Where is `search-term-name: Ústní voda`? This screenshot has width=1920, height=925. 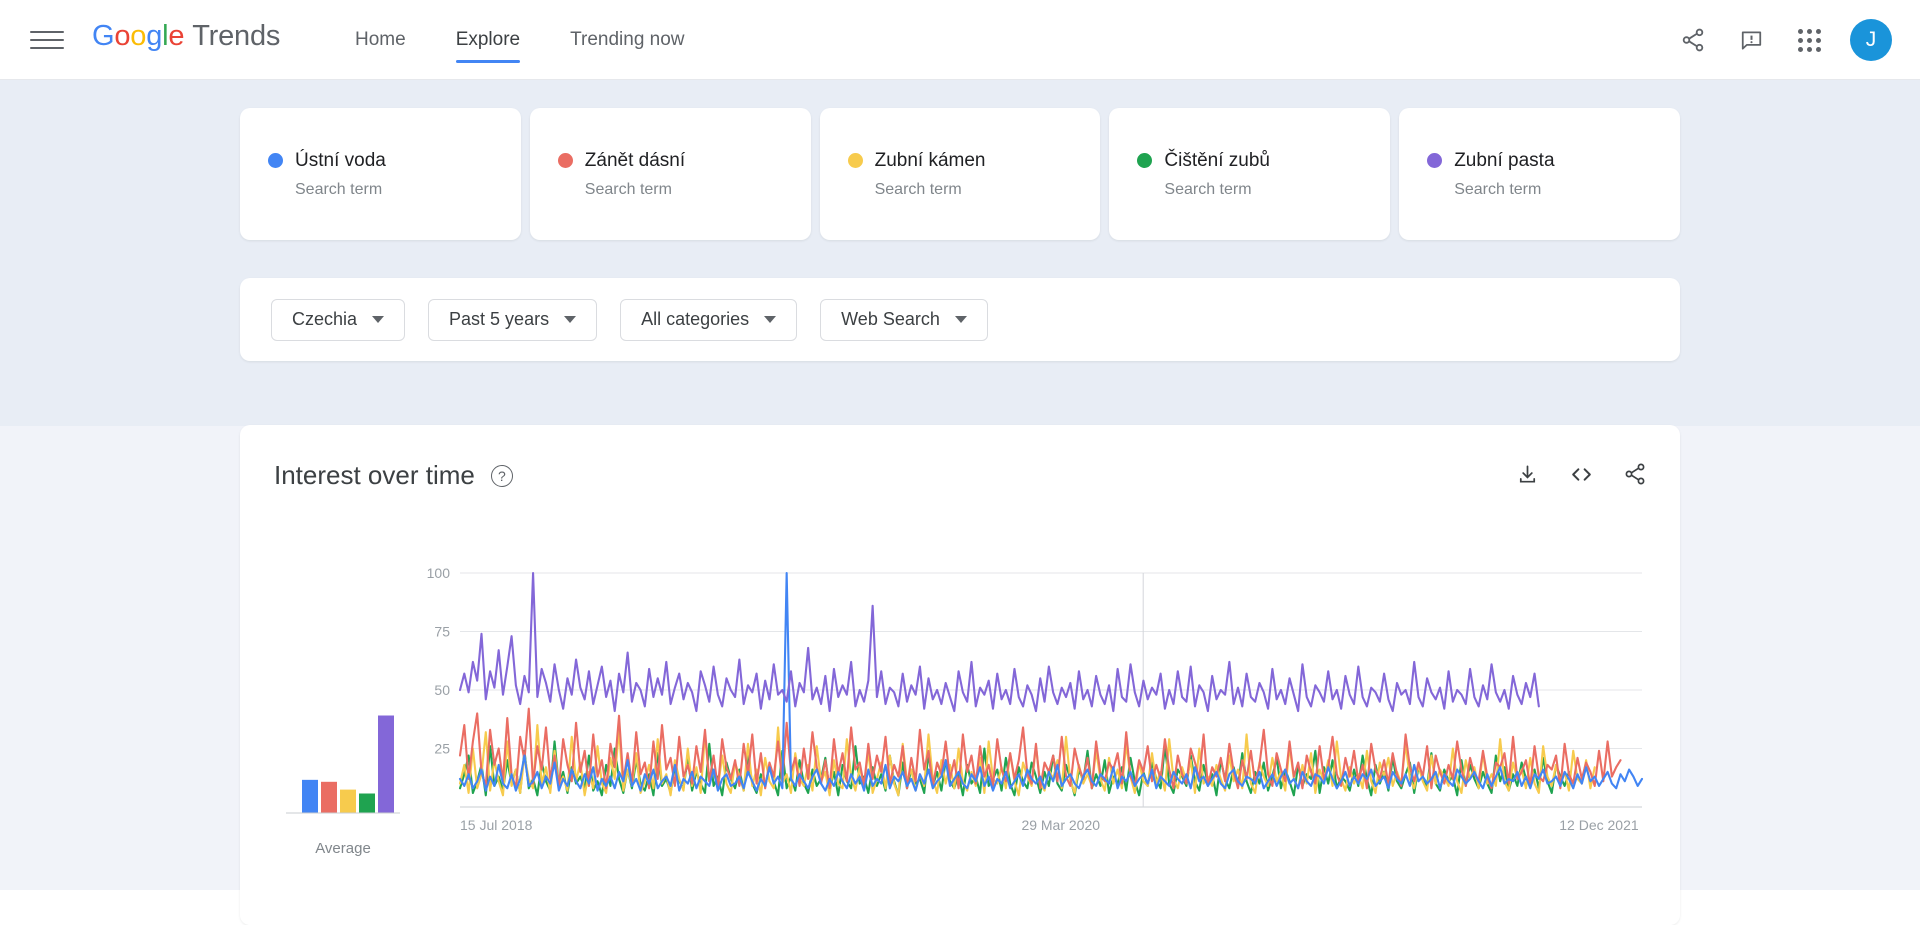 search-term-name: Ústní voda is located at coordinates (340, 160).